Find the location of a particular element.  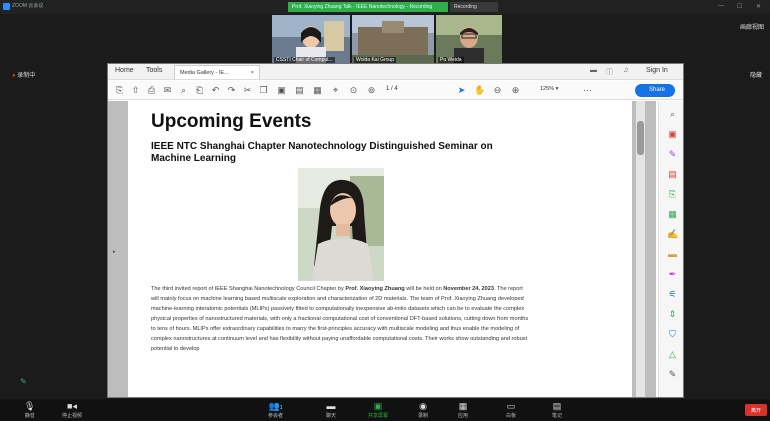

select-cursor-icon: ➤ is located at coordinates (461, 90).